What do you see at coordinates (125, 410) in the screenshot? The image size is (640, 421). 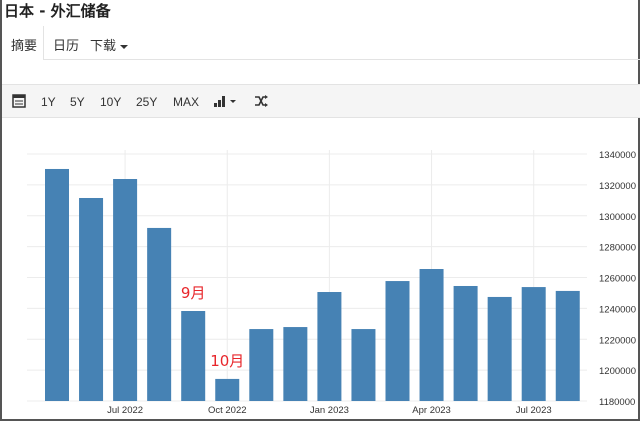 I see `x-tick-label: Jul 2022` at bounding box center [125, 410].